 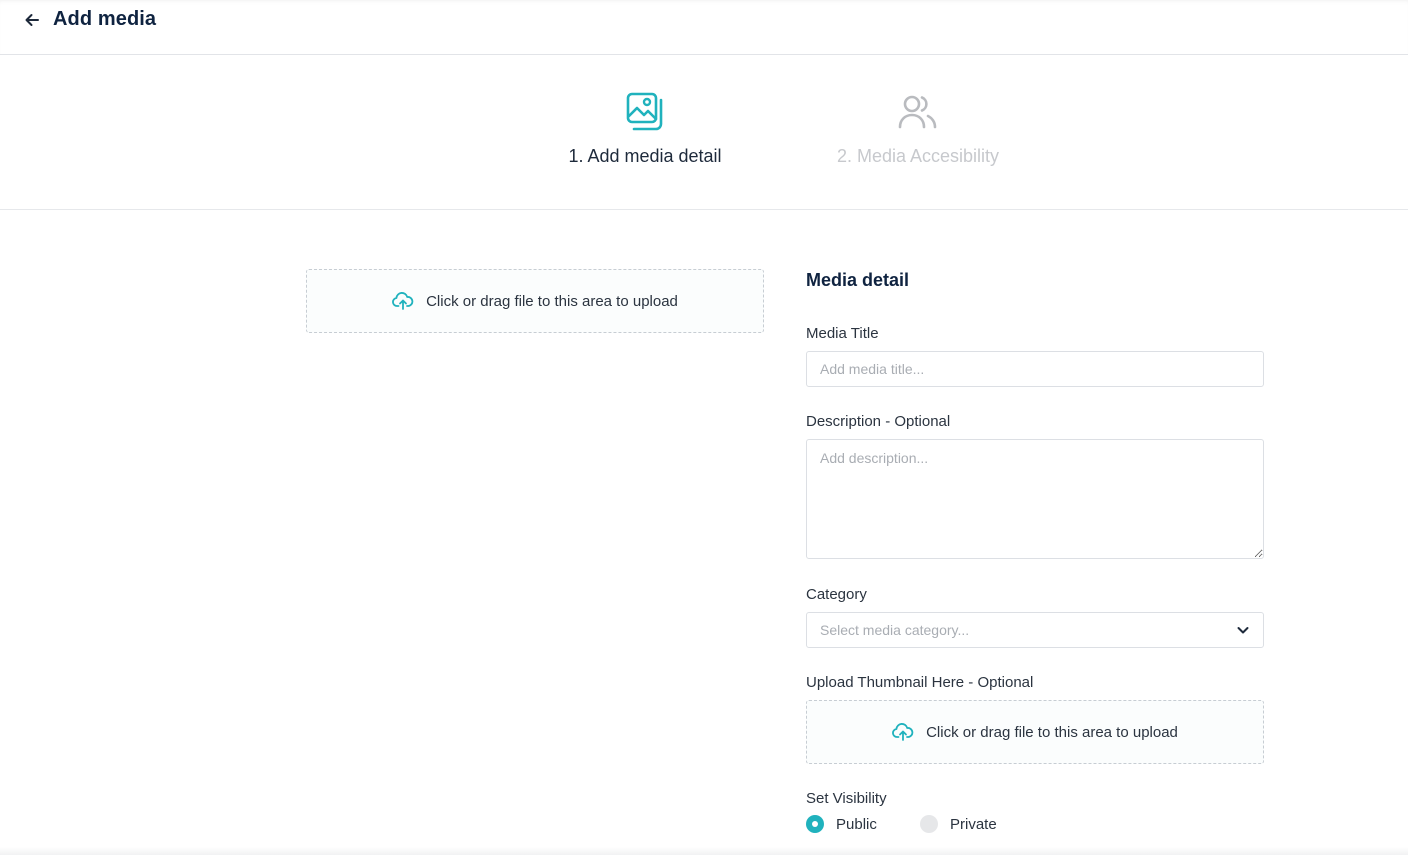 What do you see at coordinates (645, 156) in the screenshot?
I see `step-1-label: 1. Add media detail` at bounding box center [645, 156].